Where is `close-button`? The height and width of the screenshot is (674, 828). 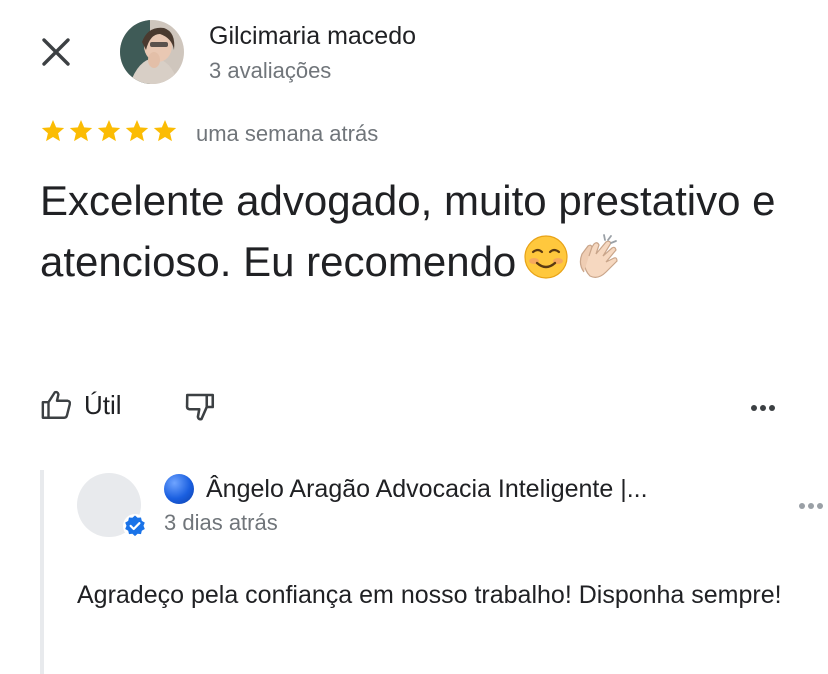 close-button is located at coordinates (56, 52).